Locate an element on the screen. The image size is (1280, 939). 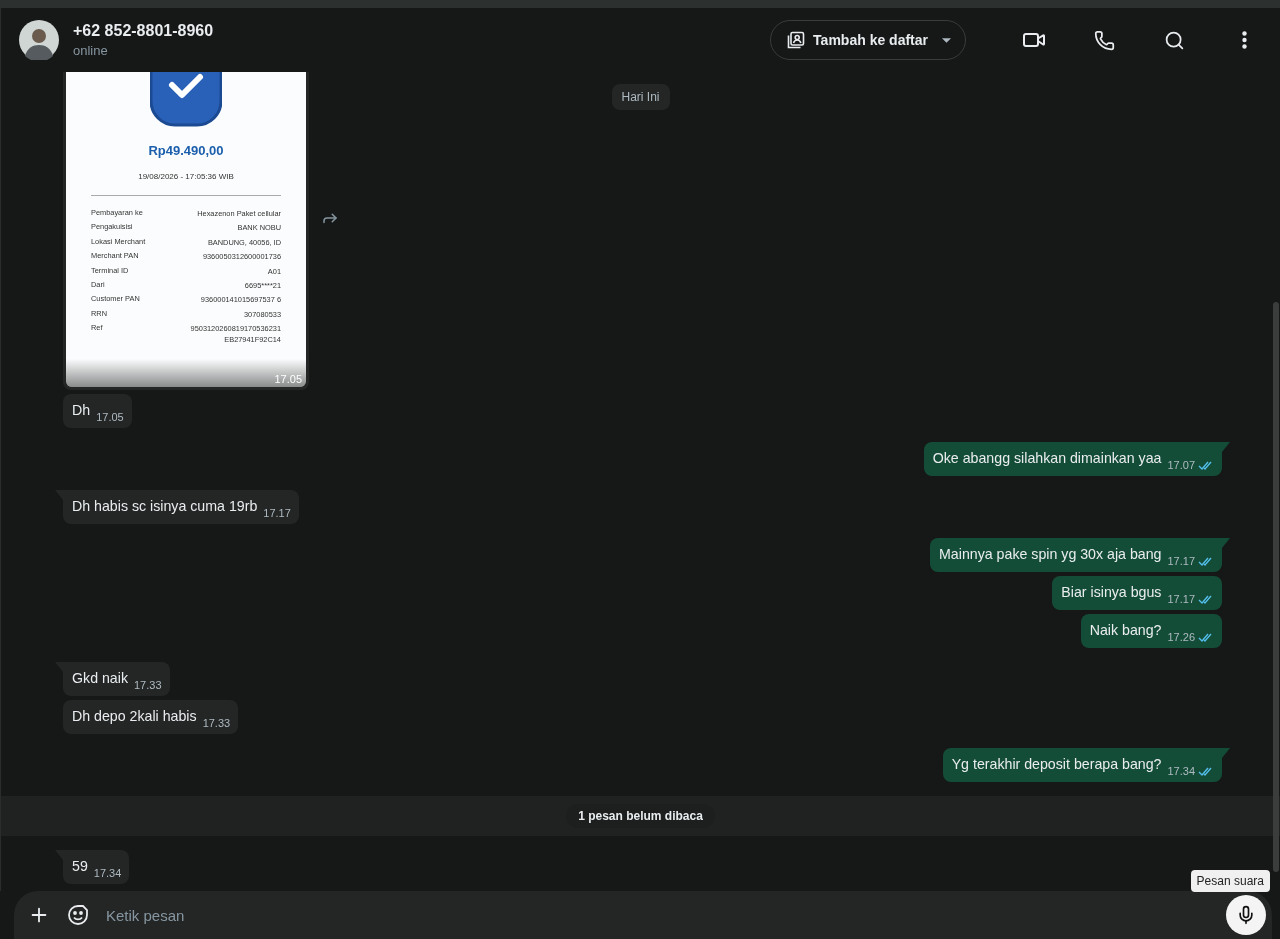
date-chip: Hari Ini is located at coordinates (640, 97).